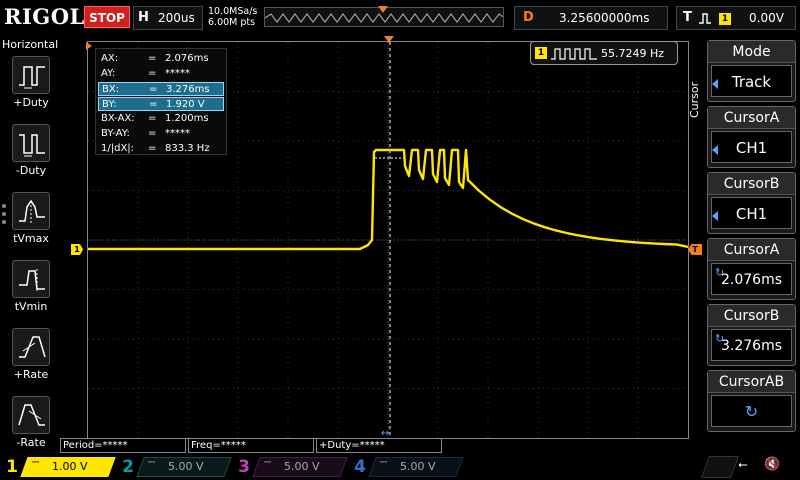 The width and height of the screenshot is (800, 480). Describe the element at coordinates (31, 218) in the screenshot. I see `measure-tvmax: tVmax` at that location.